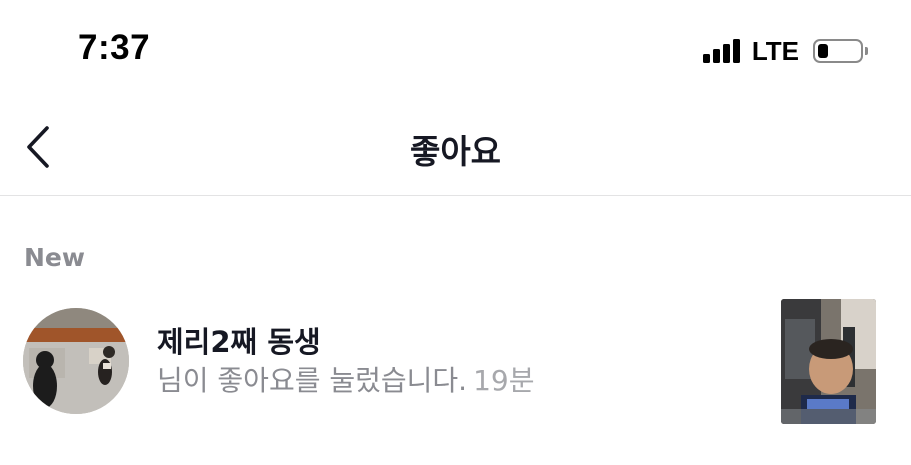 The height and width of the screenshot is (465, 911). What do you see at coordinates (775, 50) in the screenshot?
I see `network-type: LTE` at bounding box center [775, 50].